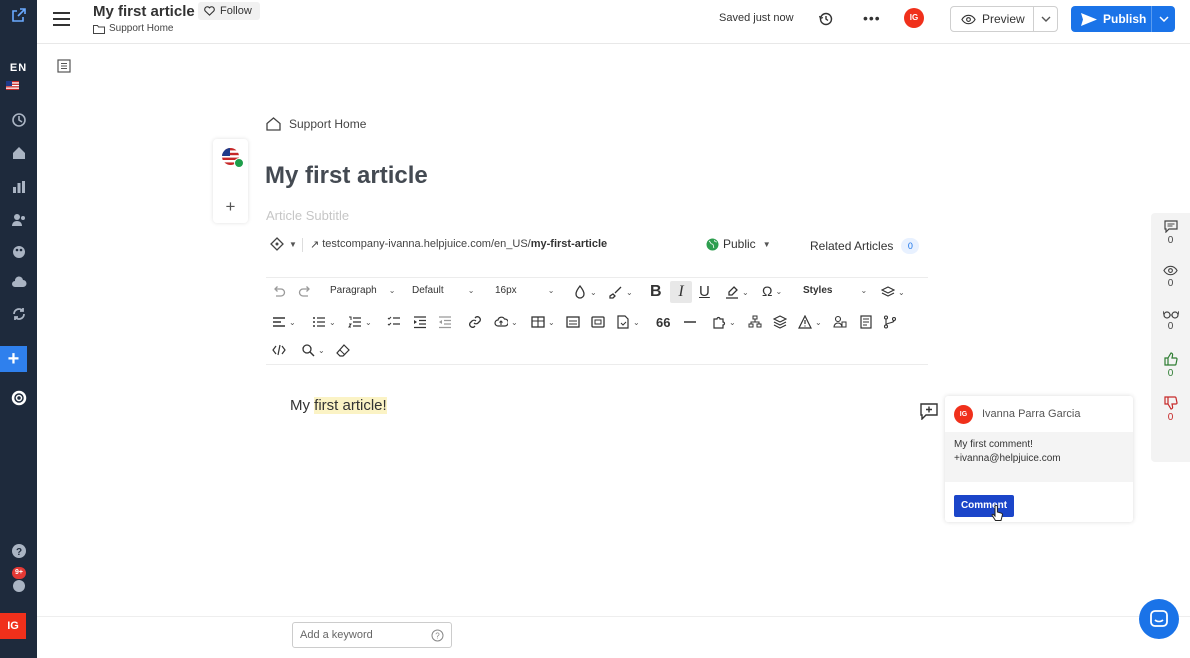  Describe the element at coordinates (890, 322) in the screenshot. I see `branch-button` at that location.